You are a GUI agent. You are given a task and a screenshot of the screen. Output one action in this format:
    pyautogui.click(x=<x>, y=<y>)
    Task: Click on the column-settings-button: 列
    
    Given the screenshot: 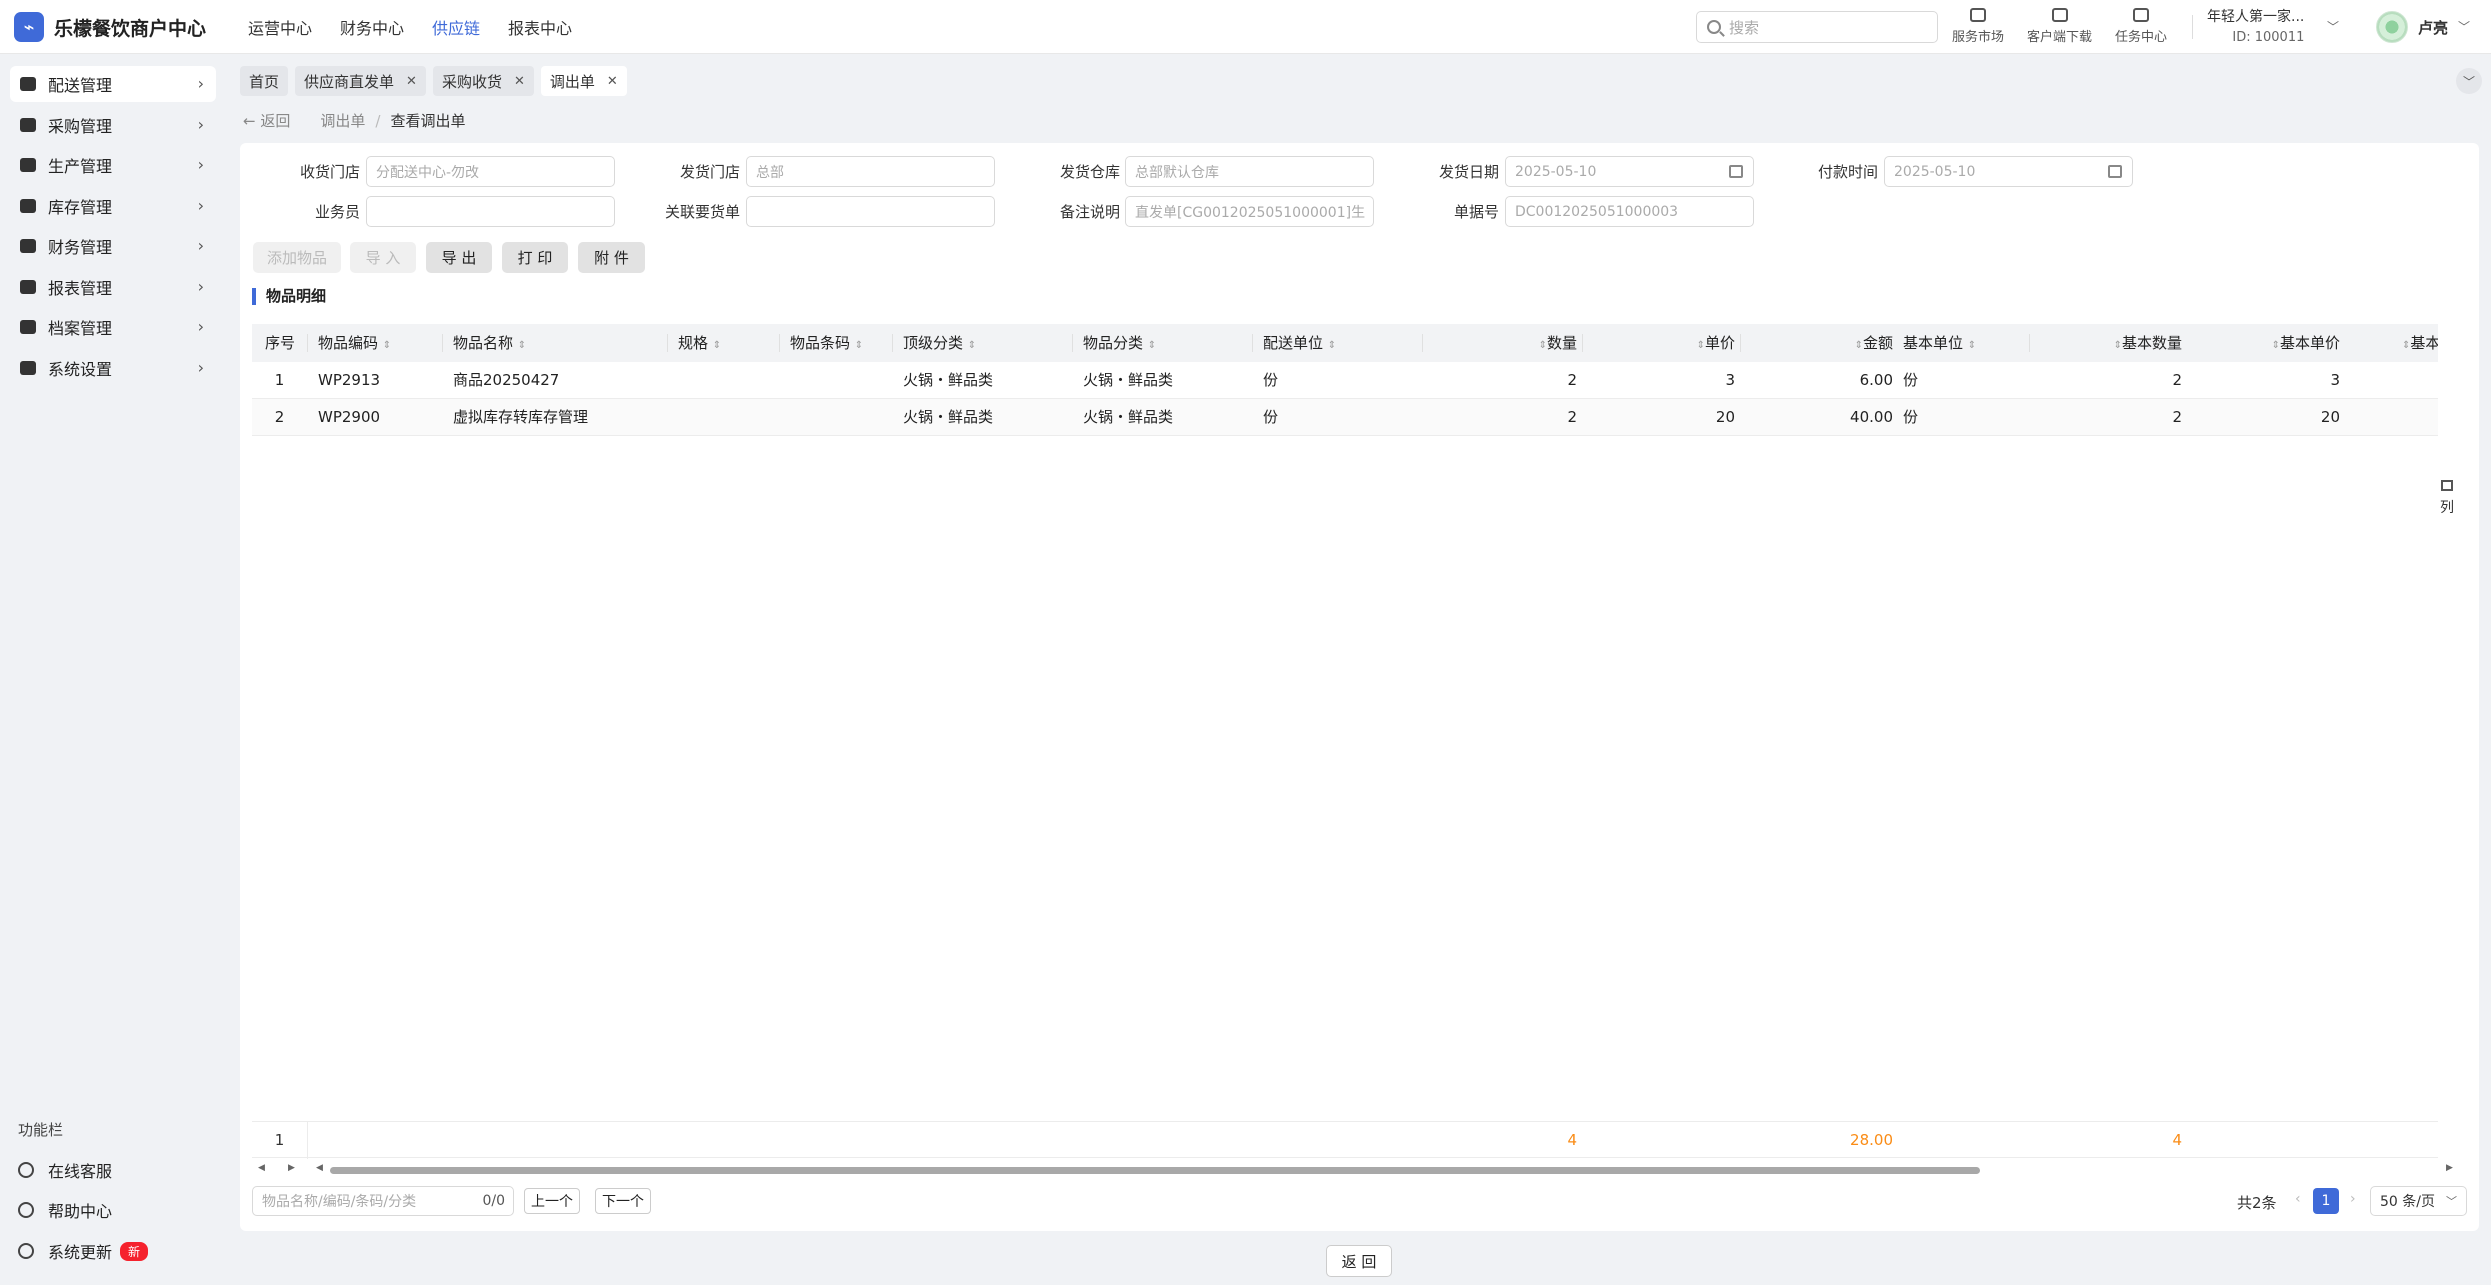 What is the action you would take?
    pyautogui.click(x=2447, y=498)
    